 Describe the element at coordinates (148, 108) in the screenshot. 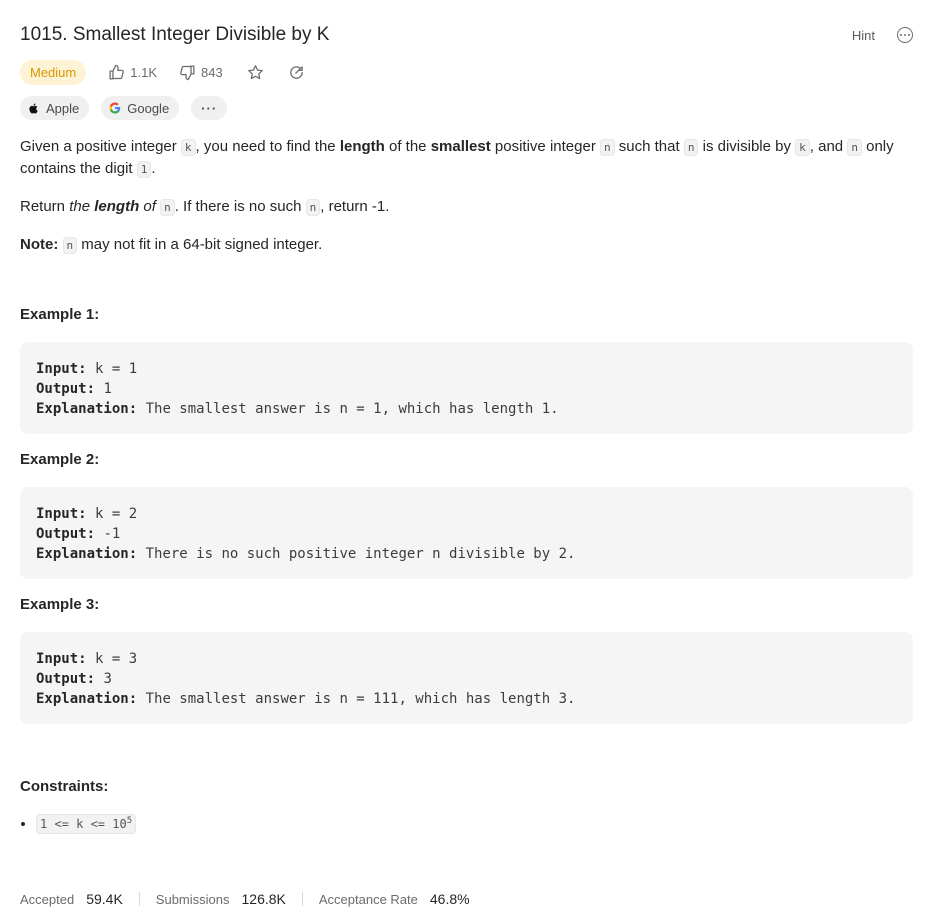

I see `company-tag-label: Google` at that location.